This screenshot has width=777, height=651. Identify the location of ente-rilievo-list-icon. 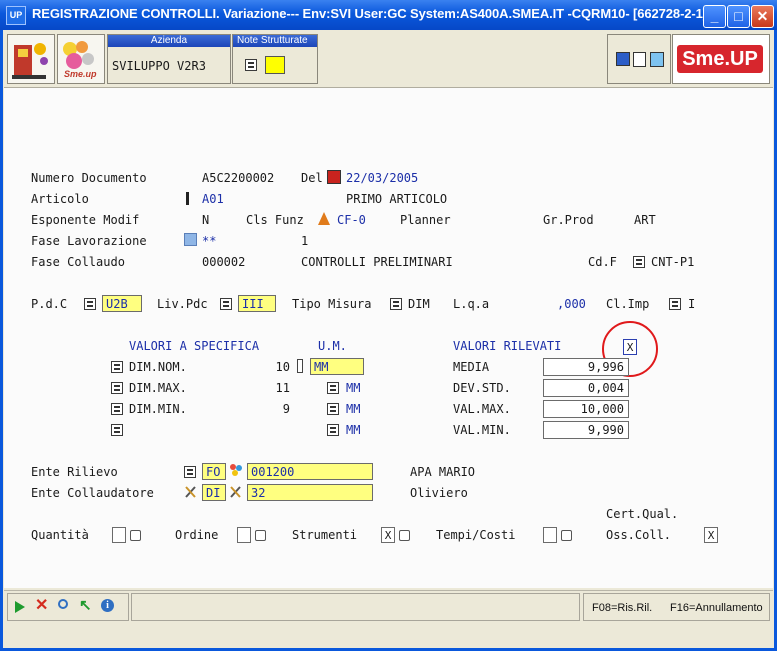
(190, 472).